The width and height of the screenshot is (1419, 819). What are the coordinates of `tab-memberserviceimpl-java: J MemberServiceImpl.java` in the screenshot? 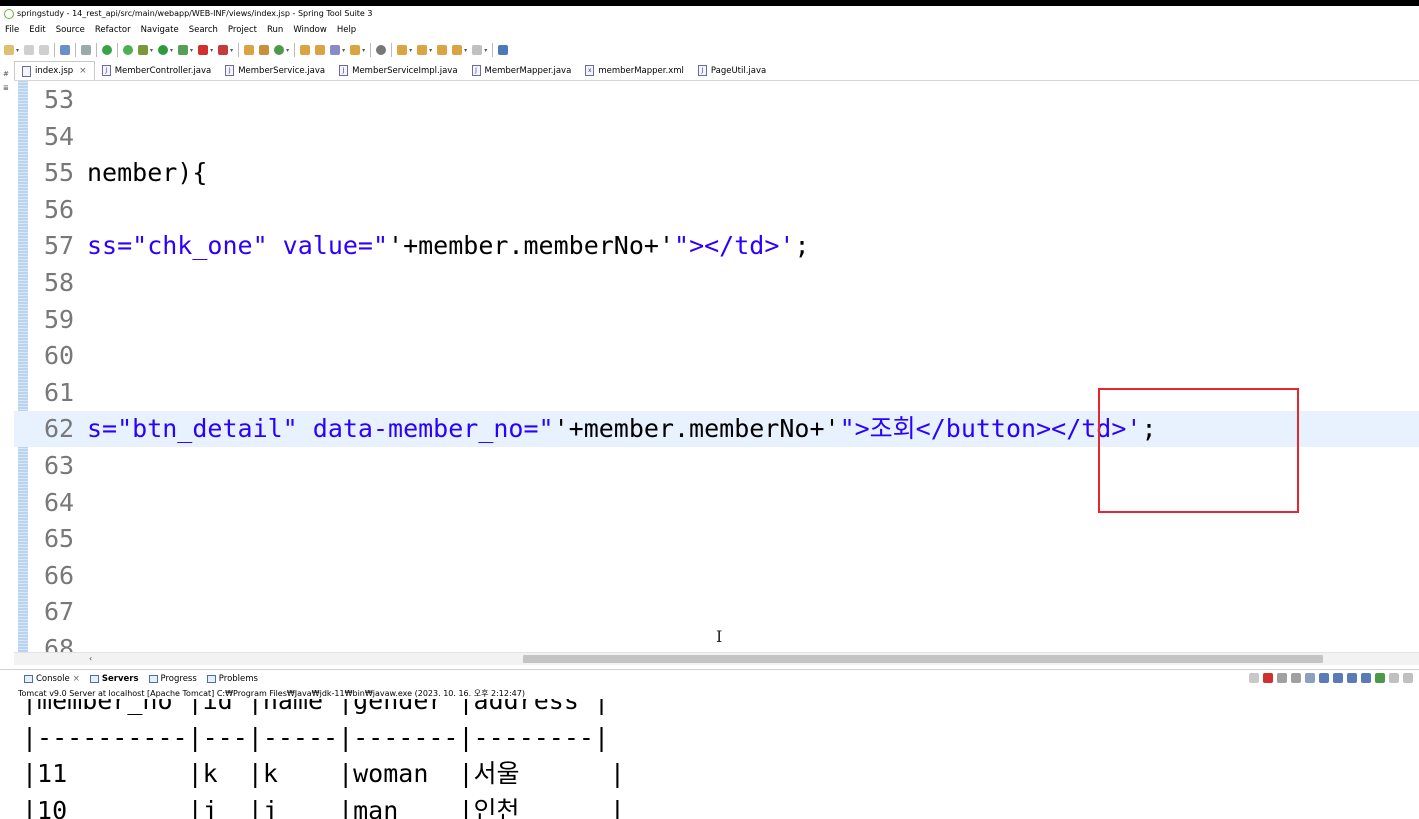 It's located at (398, 70).